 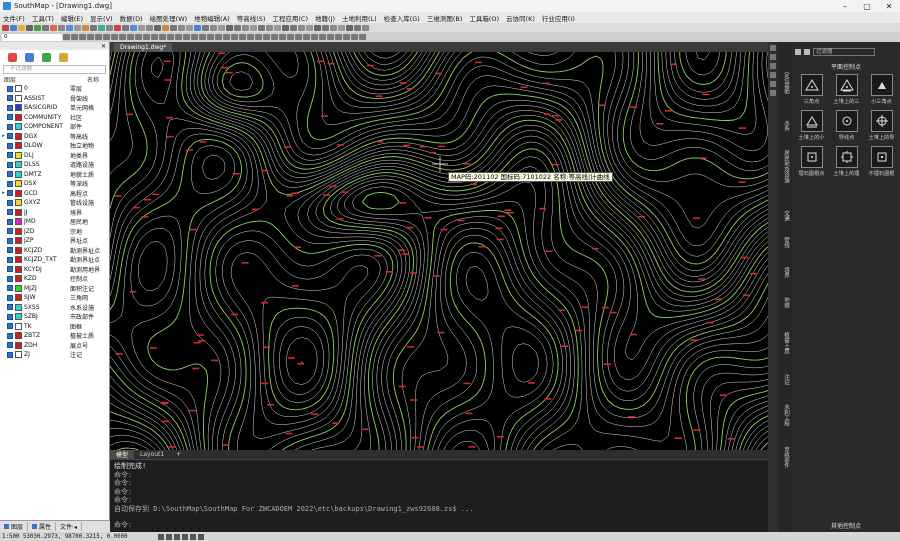 What do you see at coordinates (325, 18) in the screenshot?
I see `menu-cadastre: 地籍(J)` at bounding box center [325, 18].